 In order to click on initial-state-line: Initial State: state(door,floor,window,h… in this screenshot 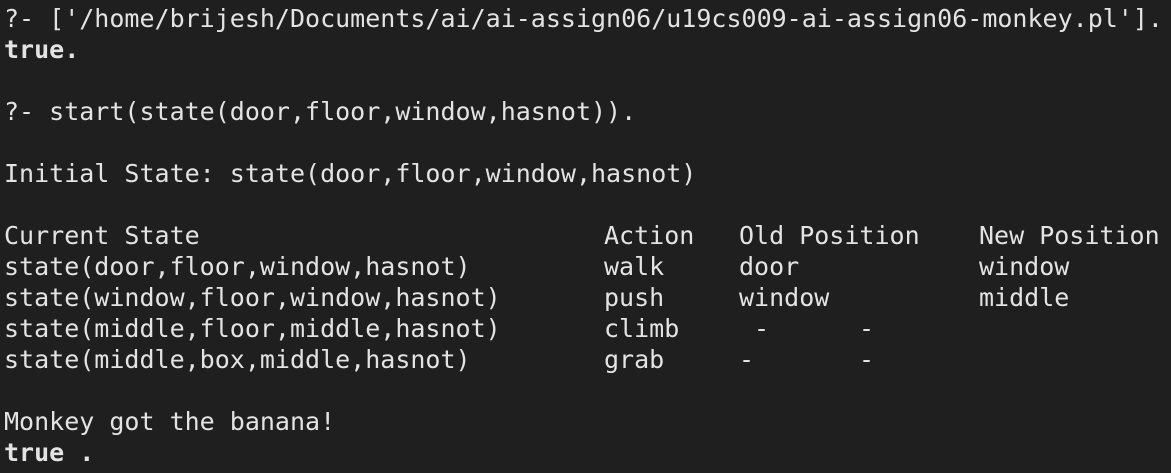, I will do `click(350, 173)`.